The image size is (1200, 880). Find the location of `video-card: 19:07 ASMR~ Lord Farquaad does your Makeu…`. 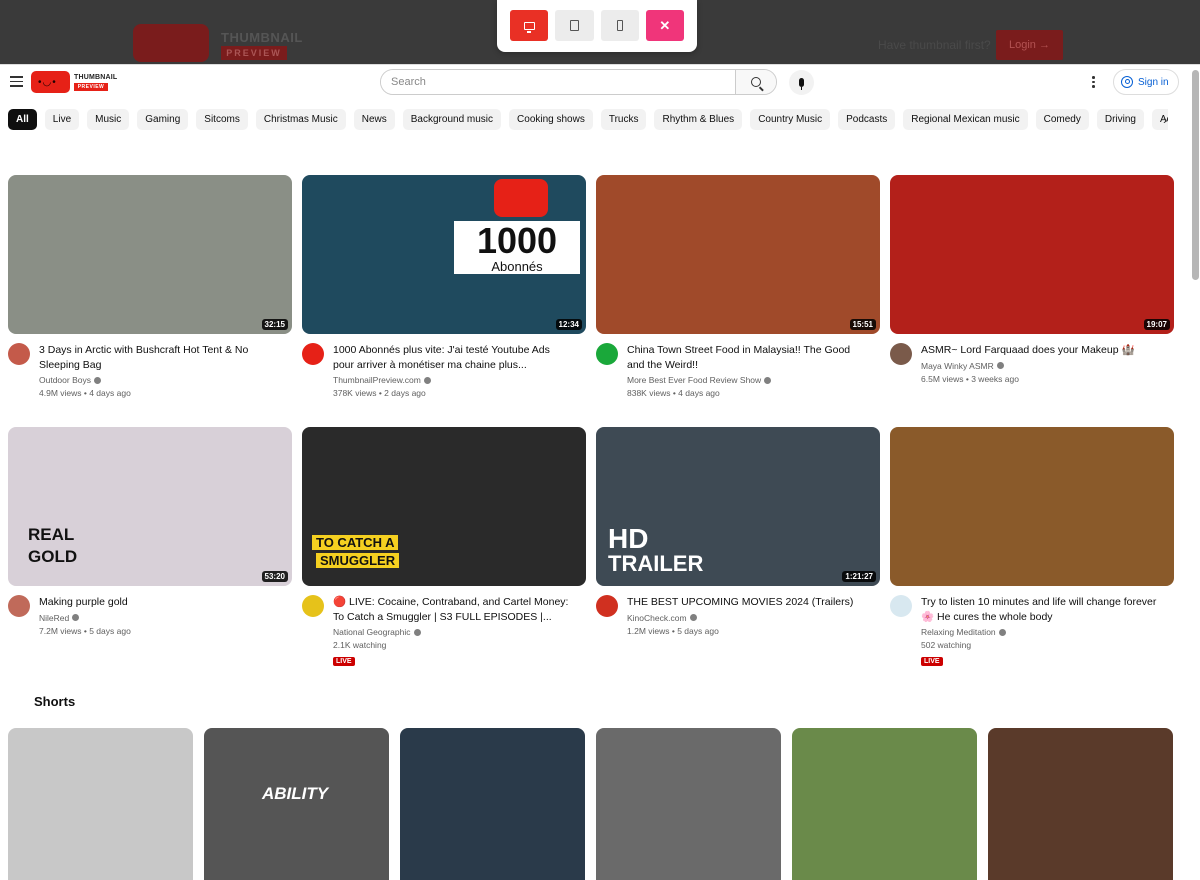

video-card: 19:07 ASMR~ Lord Farquaad does your Makeu… is located at coordinates (1032, 279).